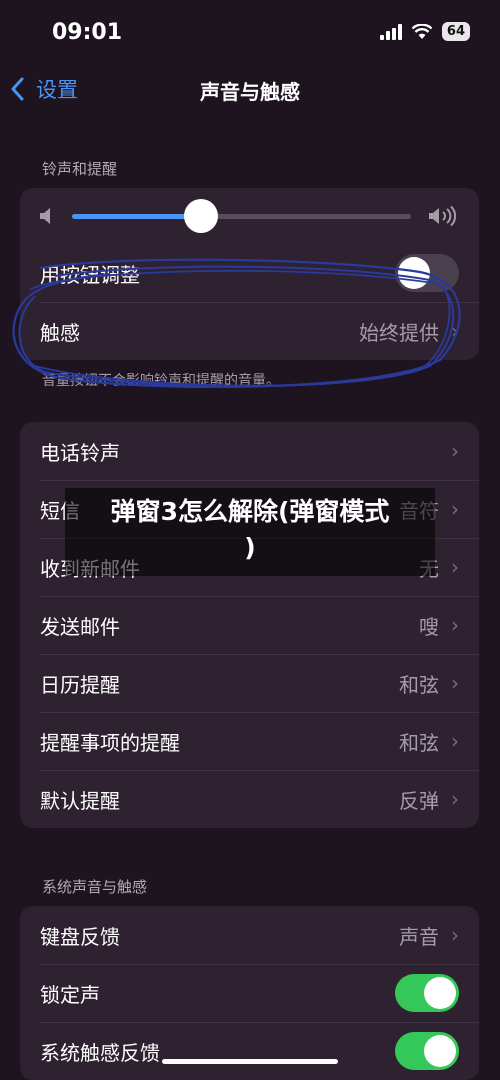 The image size is (500, 1080). Describe the element at coordinates (80, 169) in the screenshot. I see `section-label-ringer: 铃声和提醒` at that location.